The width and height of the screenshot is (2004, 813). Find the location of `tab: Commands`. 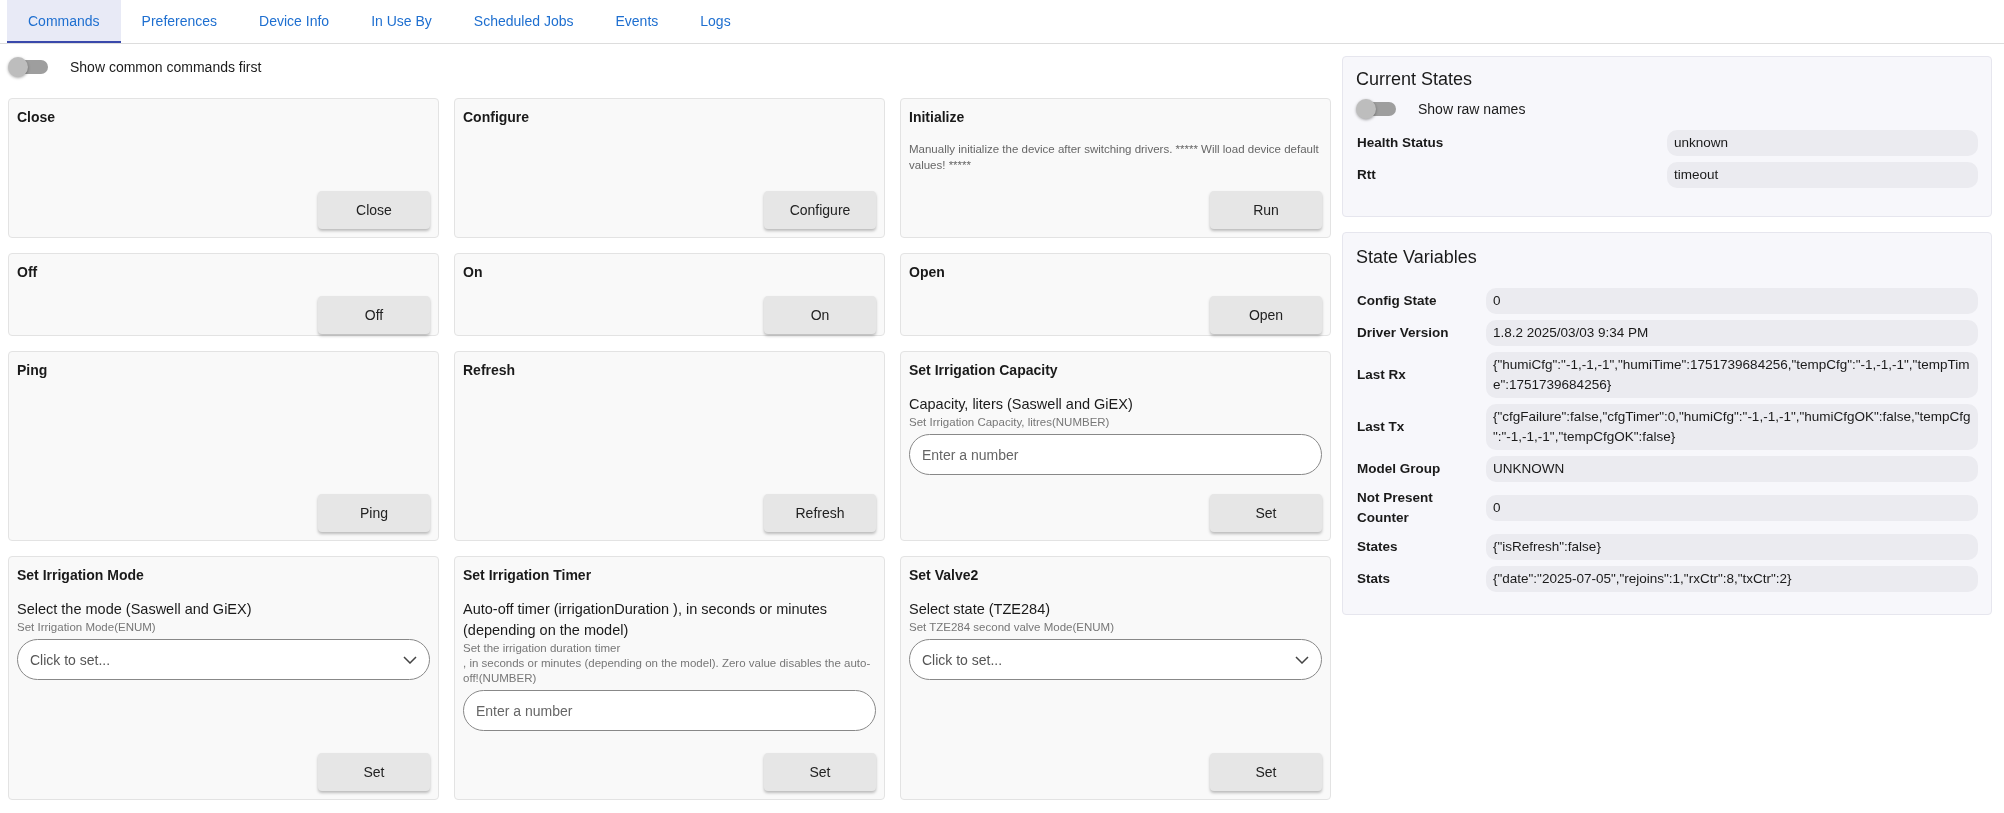

tab: Commands is located at coordinates (64, 21).